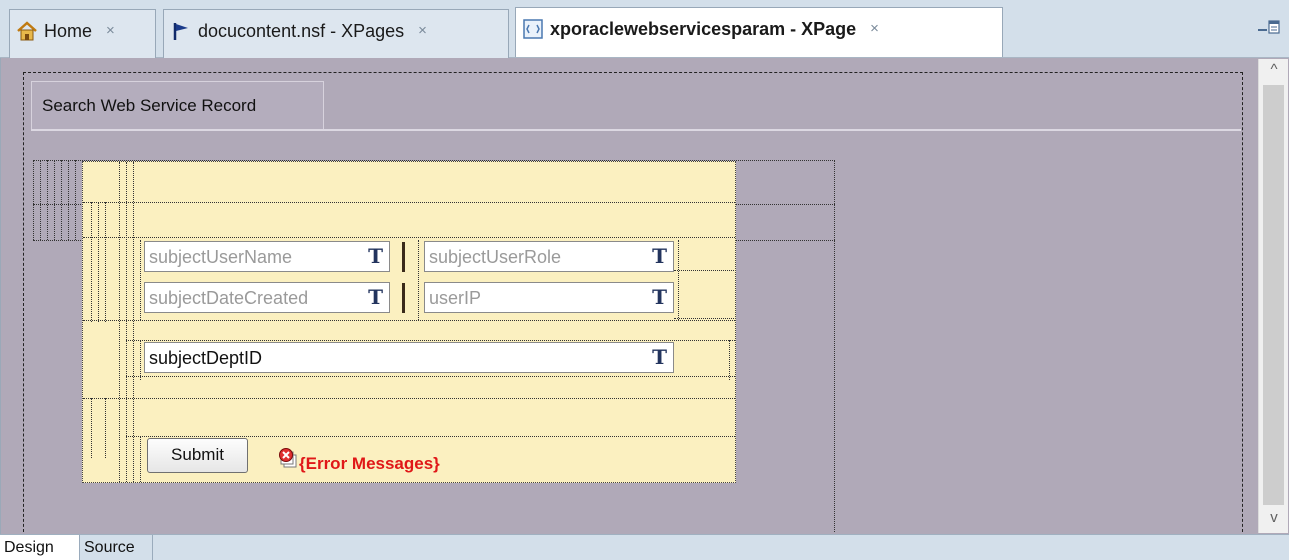 The height and width of the screenshot is (560, 1289). I want to click on section-header: Search Web Service Record, so click(177, 105).